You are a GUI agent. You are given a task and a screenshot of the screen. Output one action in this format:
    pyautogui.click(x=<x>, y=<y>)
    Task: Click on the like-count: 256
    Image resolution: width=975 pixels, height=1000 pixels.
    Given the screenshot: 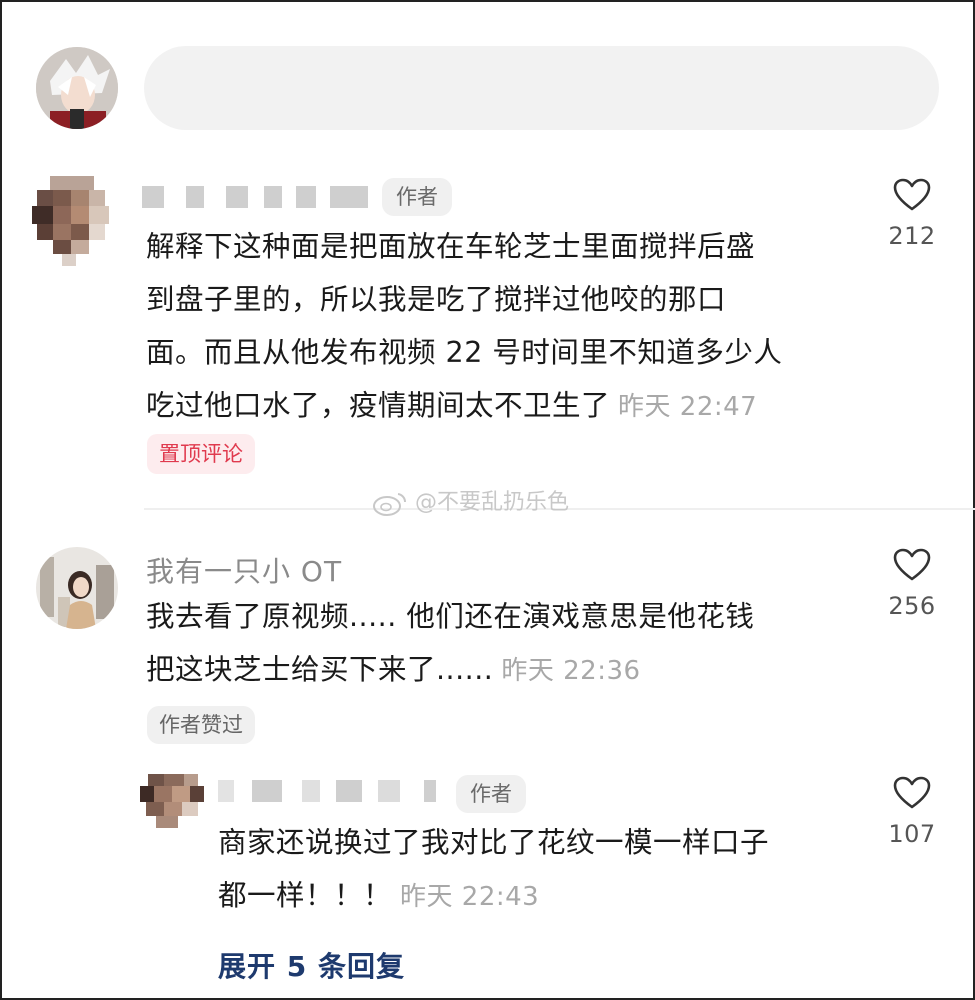 What is the action you would take?
    pyautogui.click(x=912, y=606)
    